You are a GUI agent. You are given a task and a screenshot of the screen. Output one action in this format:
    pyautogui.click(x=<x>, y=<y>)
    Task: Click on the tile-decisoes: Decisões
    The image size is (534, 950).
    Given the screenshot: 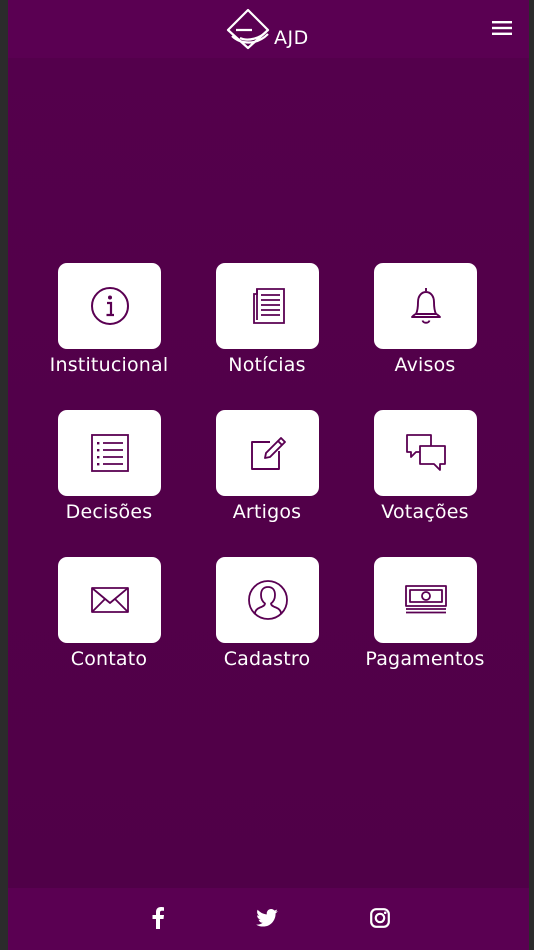 What is the action you would take?
    pyautogui.click(x=109, y=475)
    